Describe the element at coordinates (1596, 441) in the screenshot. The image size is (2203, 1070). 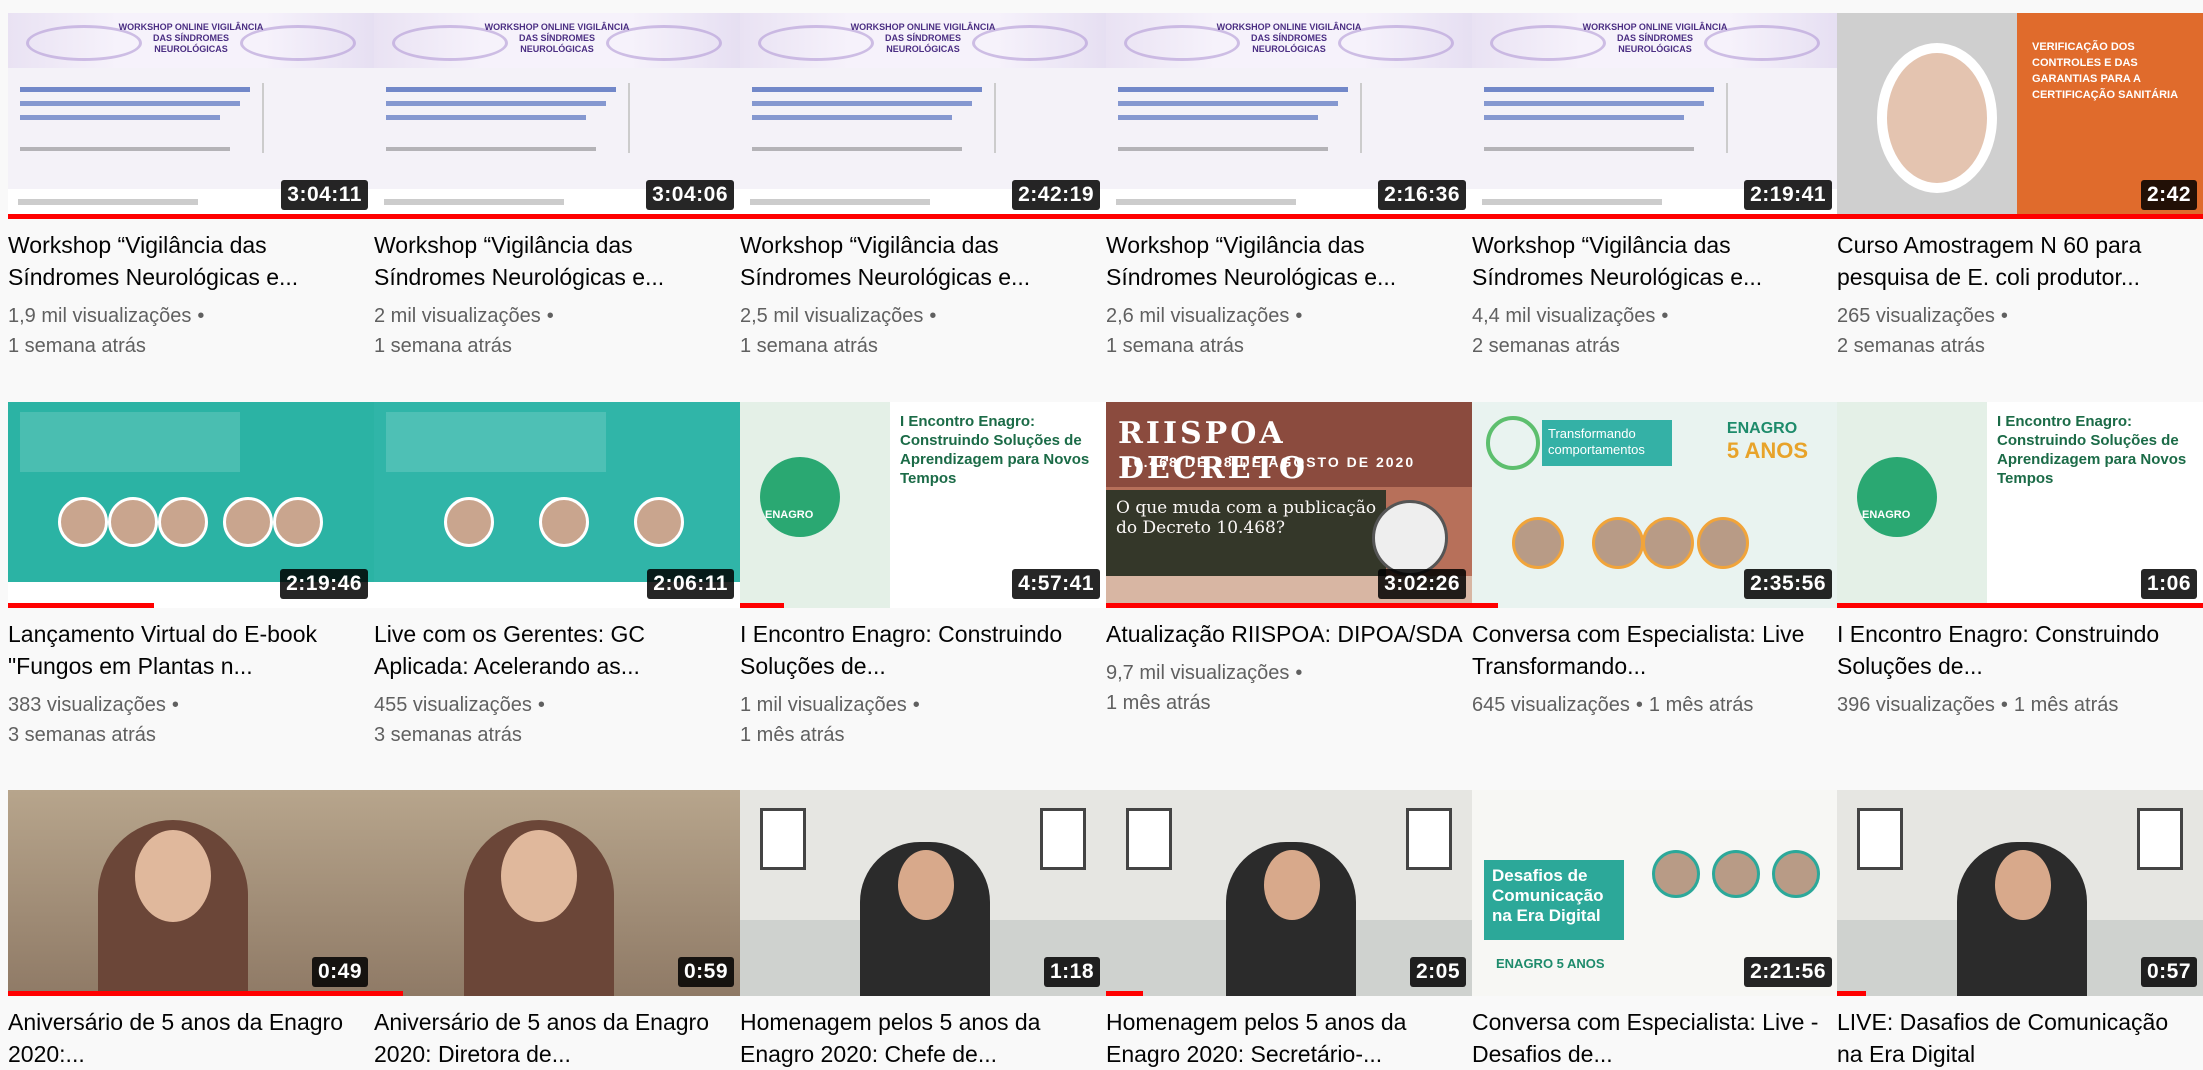
I see `thumbnail-text: Transformando comportamentos` at that location.